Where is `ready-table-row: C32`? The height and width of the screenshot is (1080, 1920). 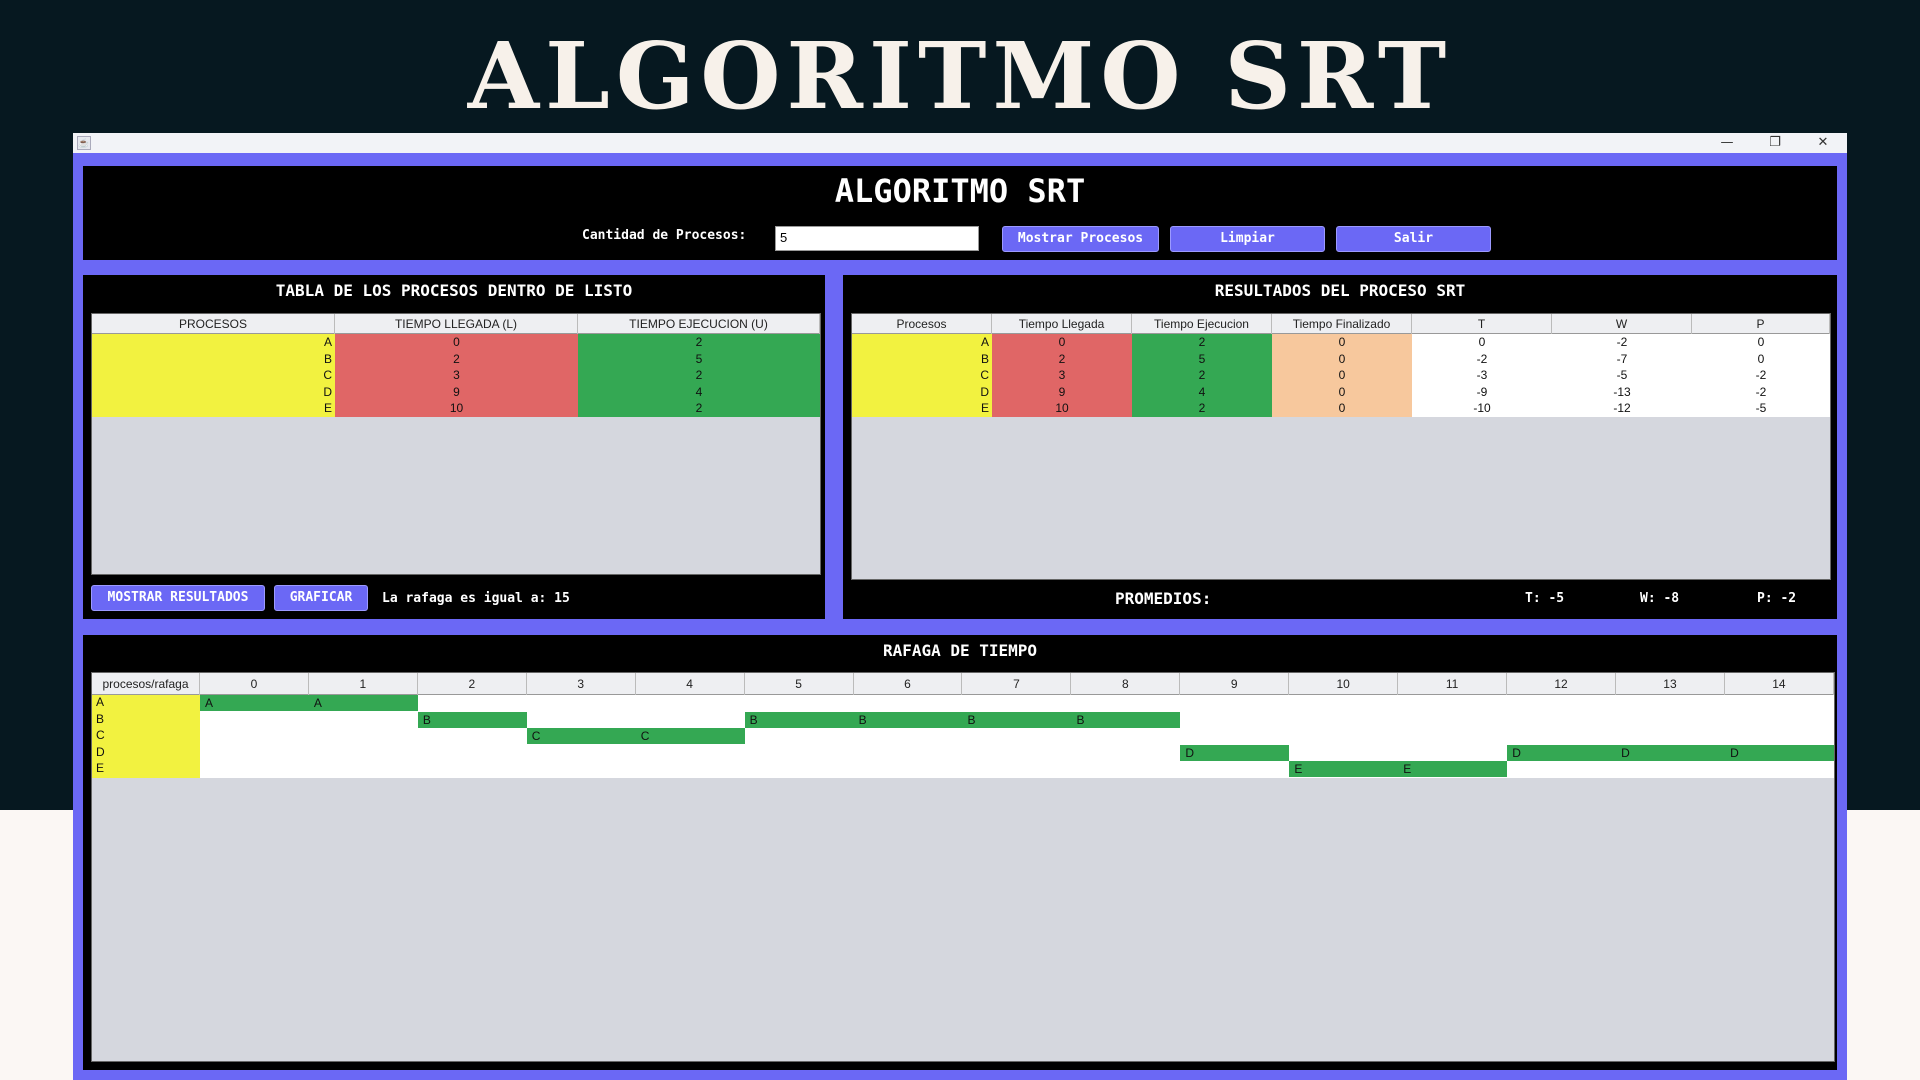
ready-table-row: C32 is located at coordinates (456, 375).